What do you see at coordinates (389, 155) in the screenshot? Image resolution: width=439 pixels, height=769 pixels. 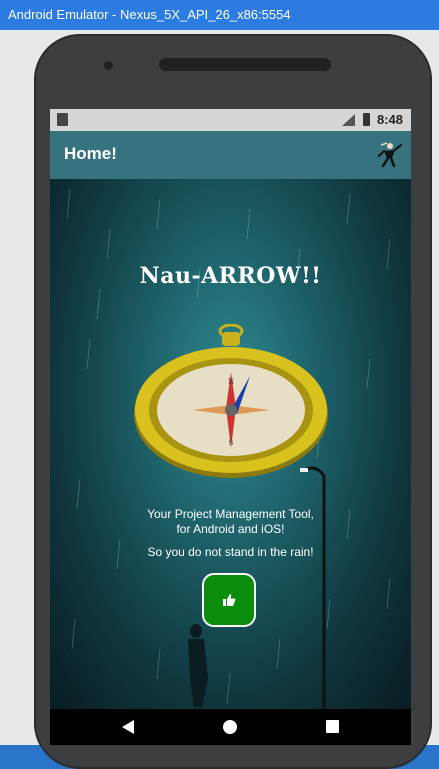 I see `runner-figure-icon` at bounding box center [389, 155].